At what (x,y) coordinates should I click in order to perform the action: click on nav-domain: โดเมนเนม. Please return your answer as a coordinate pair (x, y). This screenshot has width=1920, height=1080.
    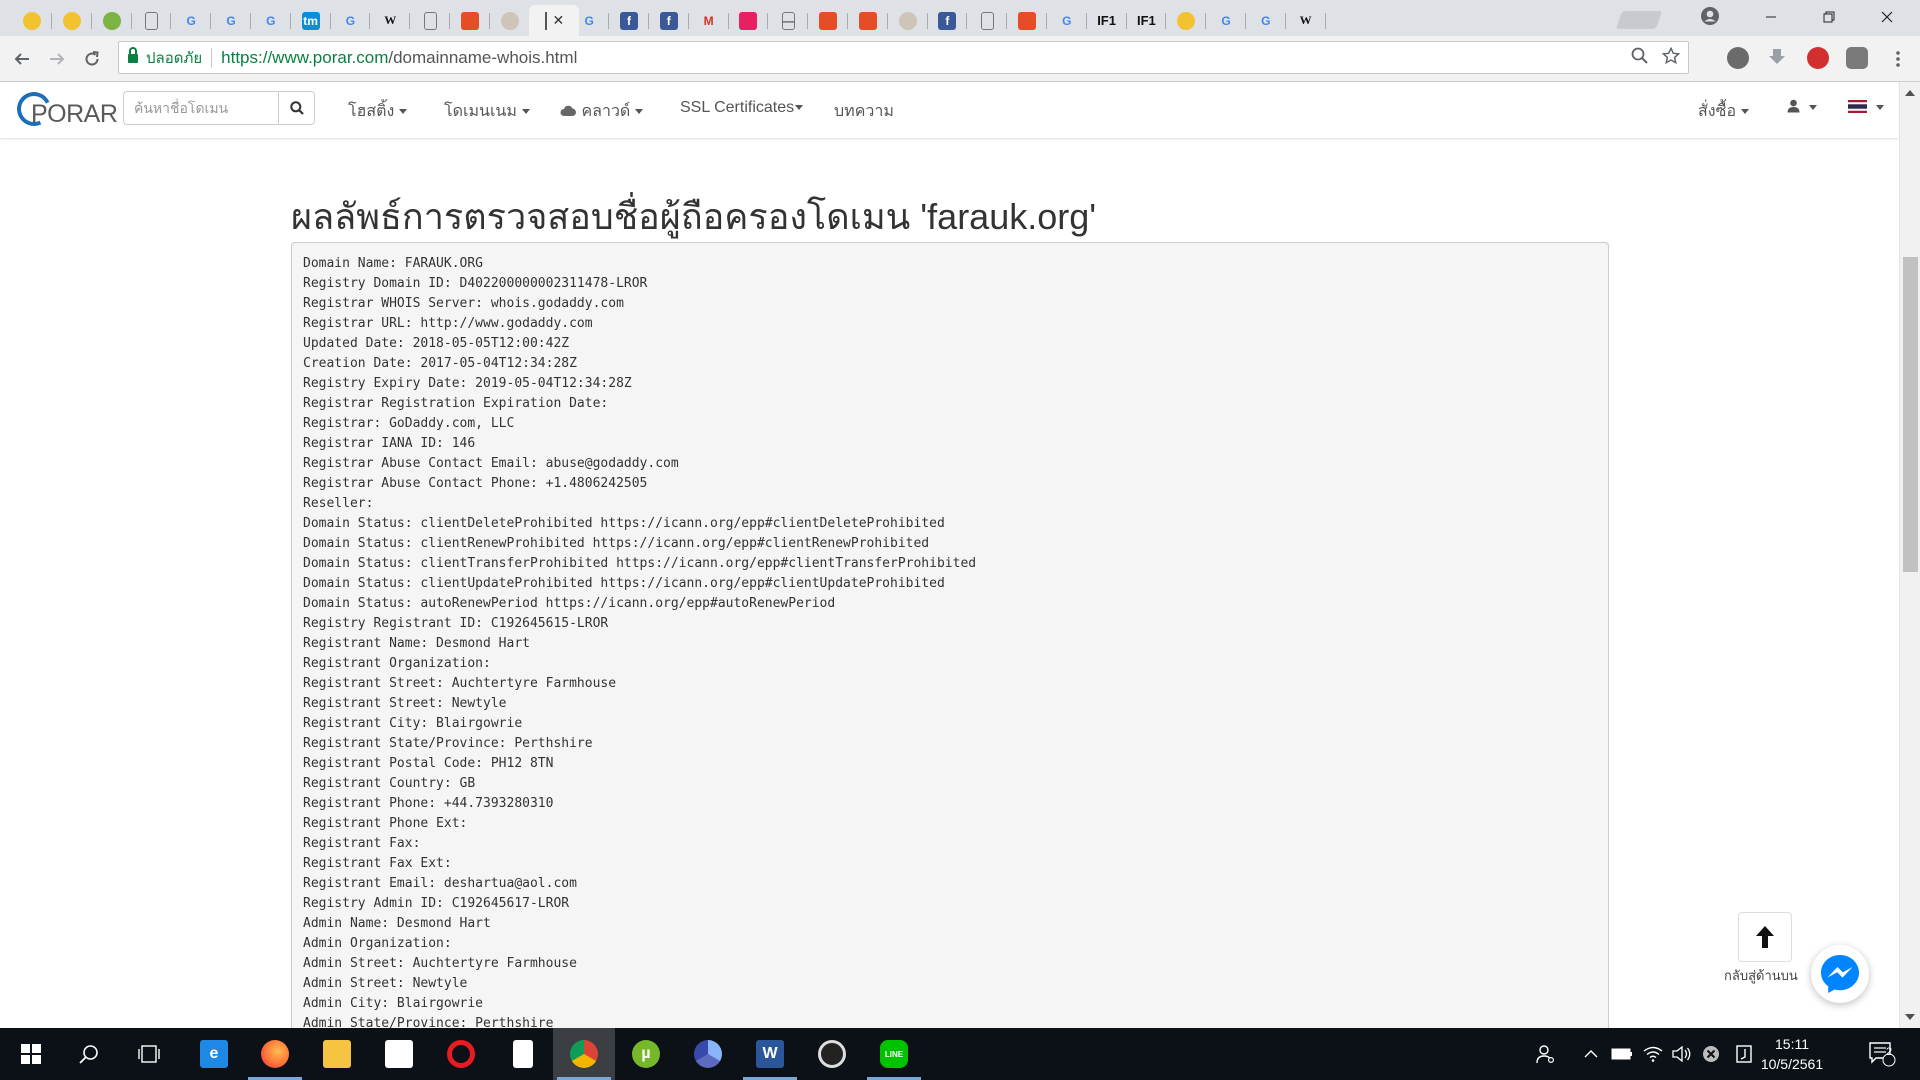
    Looking at the image, I should click on (487, 111).